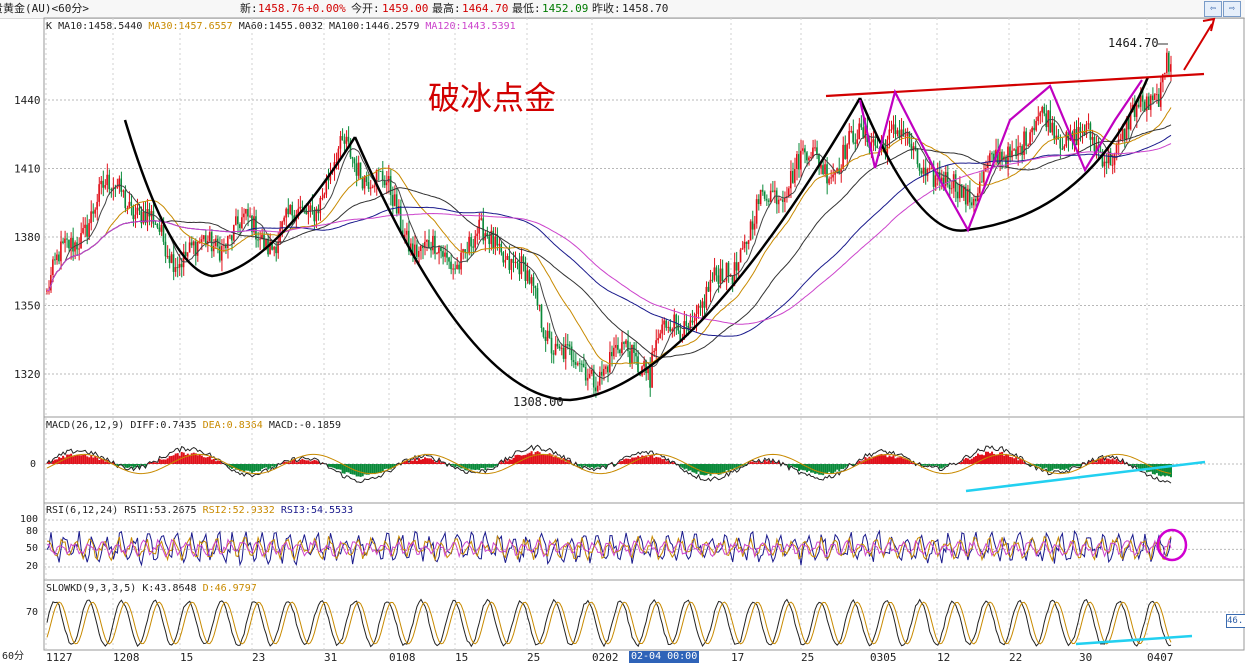 The image size is (1245, 663). I want to click on breakout-arrow, so click(1198, 47).